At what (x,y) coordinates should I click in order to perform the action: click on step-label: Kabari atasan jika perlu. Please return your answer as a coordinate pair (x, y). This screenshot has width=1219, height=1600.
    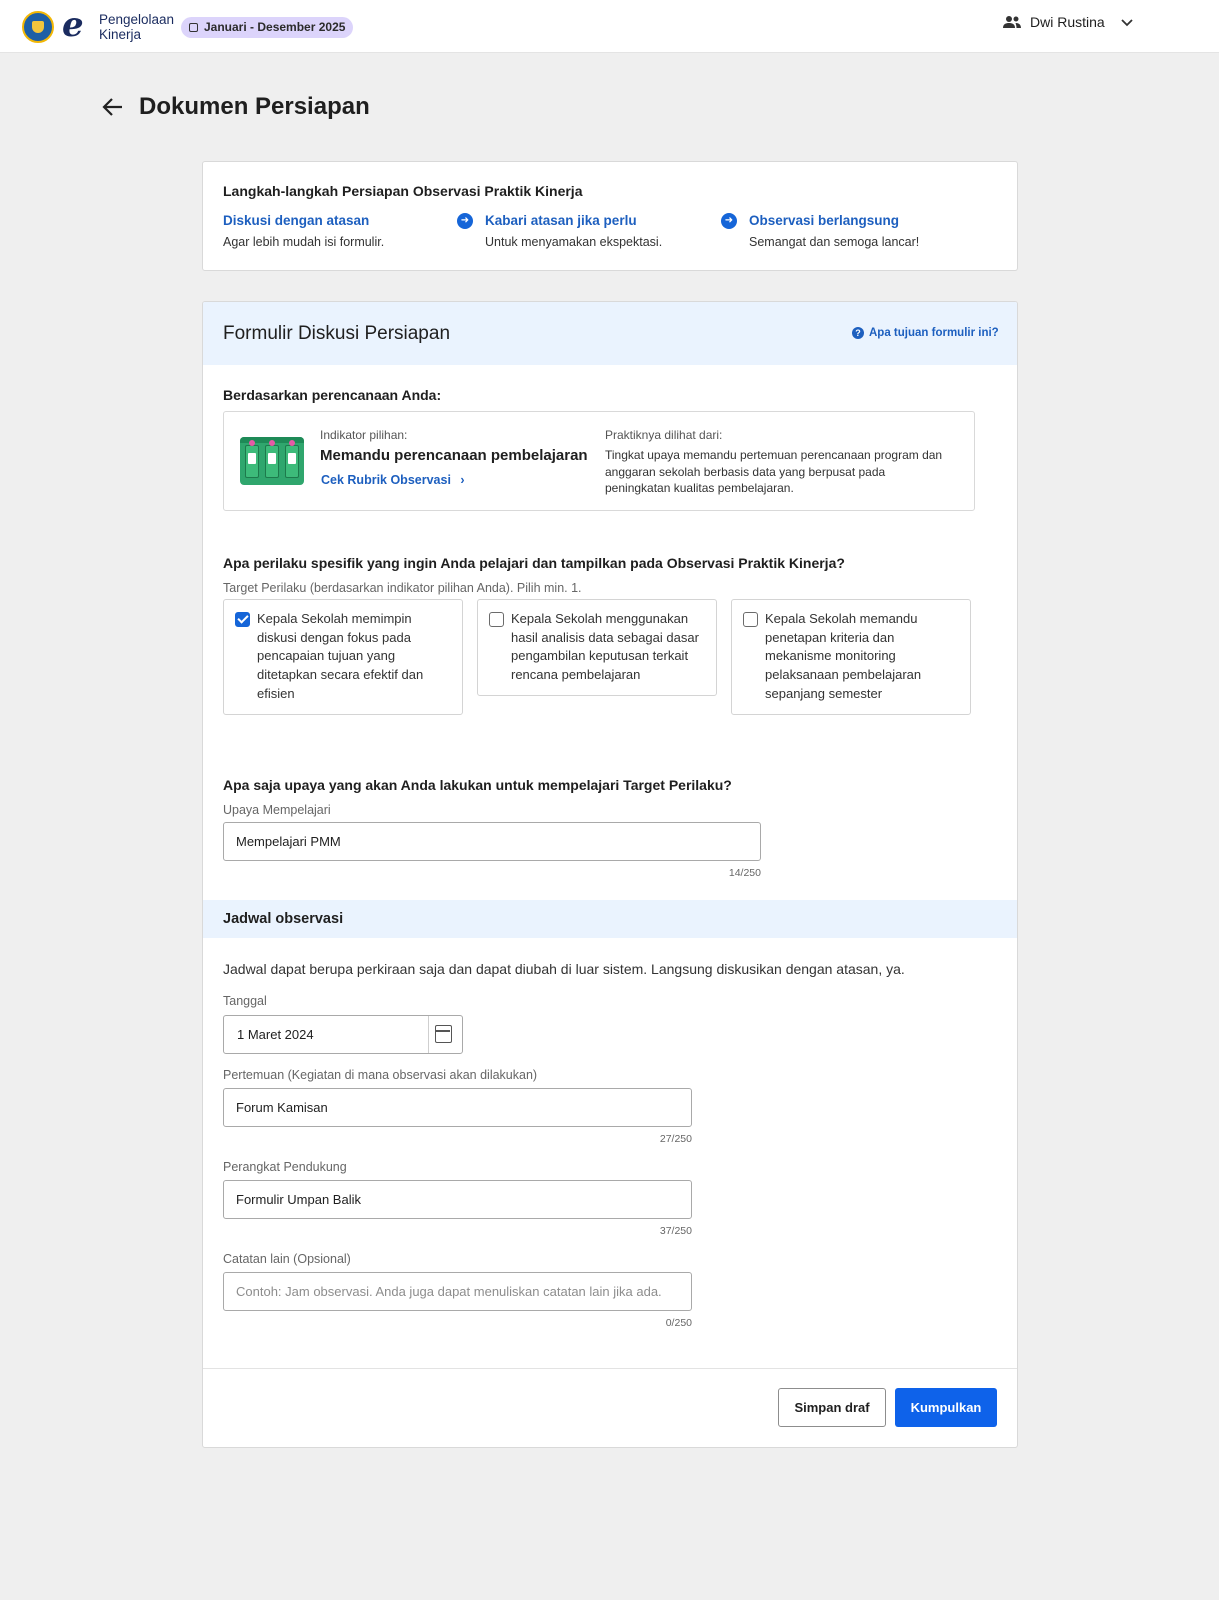
    Looking at the image, I should click on (561, 220).